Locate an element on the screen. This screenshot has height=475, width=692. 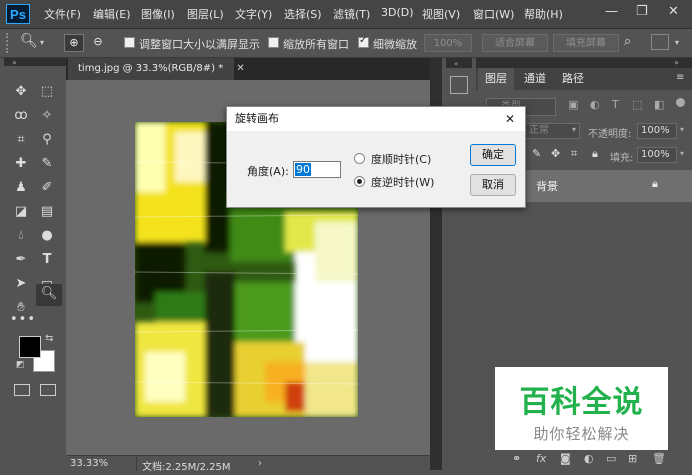
menu-file: 文件(F) is located at coordinates (62, 14).